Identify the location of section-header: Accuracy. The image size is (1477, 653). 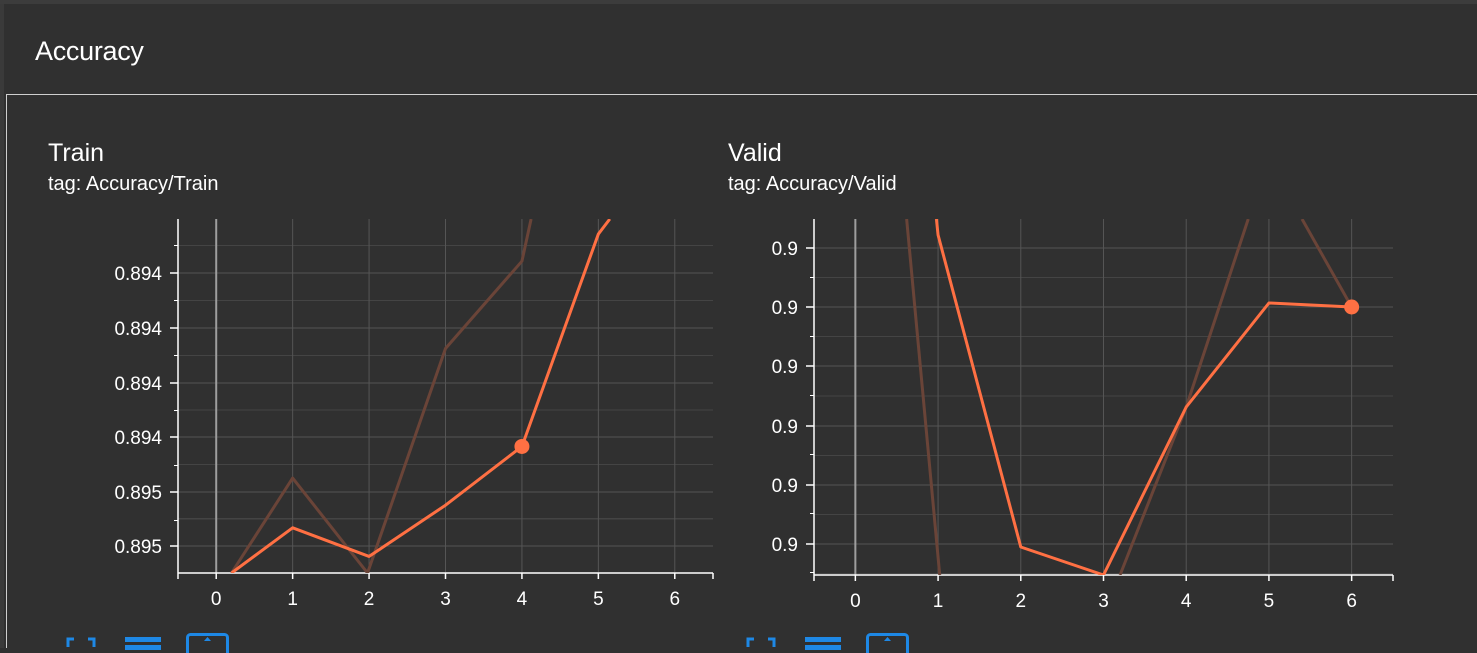
(740, 49).